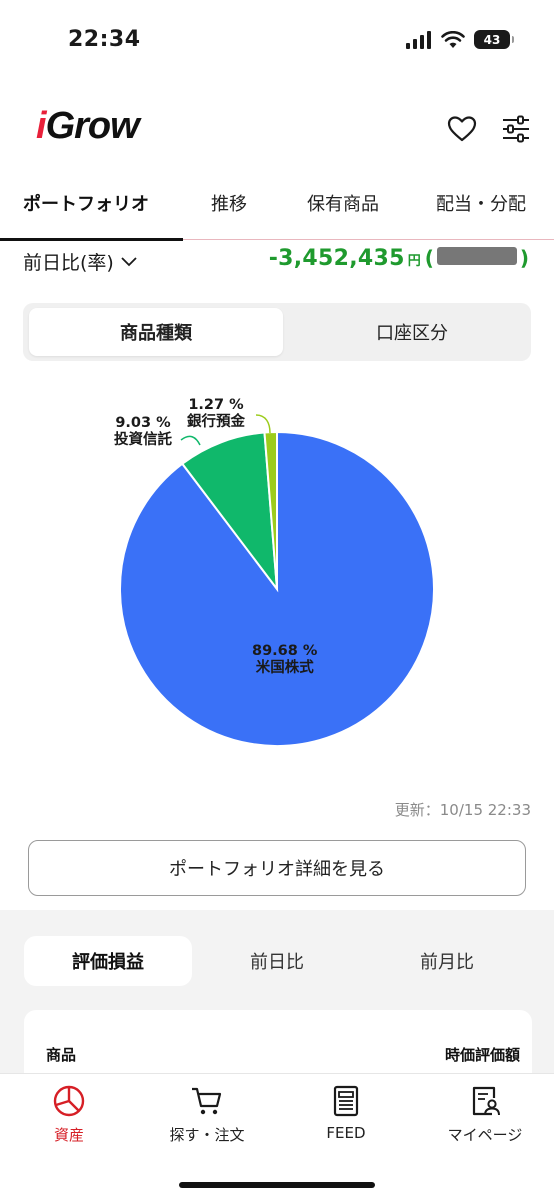  Describe the element at coordinates (207, 1101) in the screenshot. I see `cart-icon` at that location.